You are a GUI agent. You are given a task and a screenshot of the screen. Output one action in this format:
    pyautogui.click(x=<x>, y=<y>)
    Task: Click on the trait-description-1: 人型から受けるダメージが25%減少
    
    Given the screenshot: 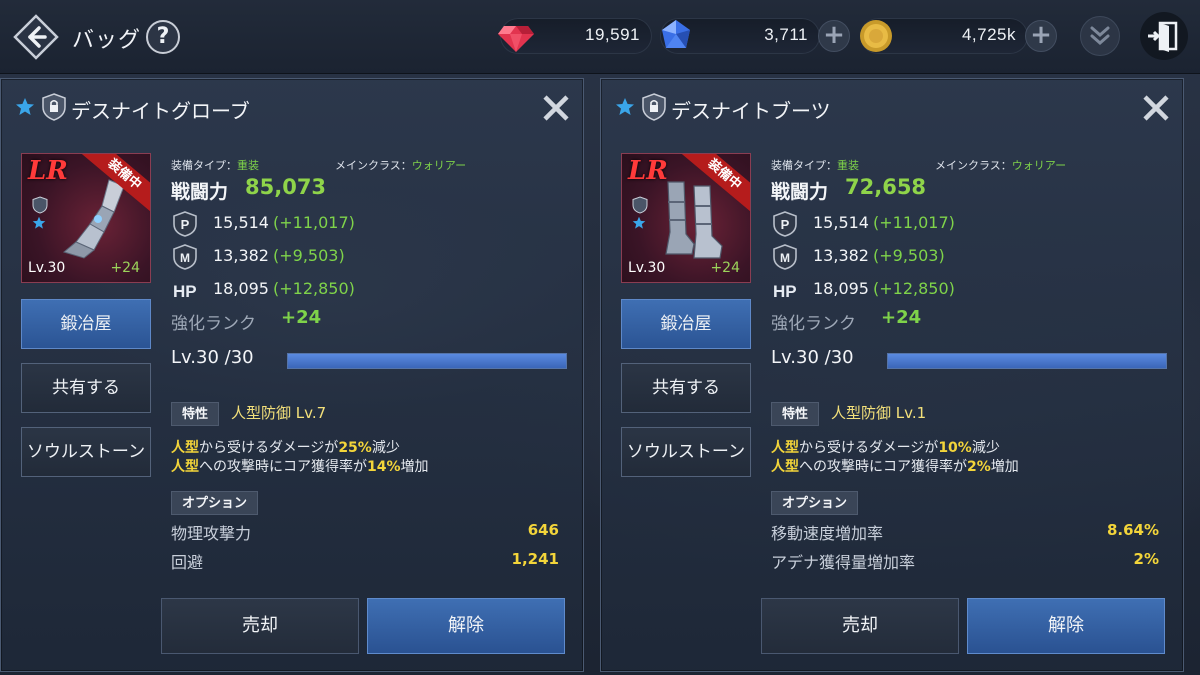 What is the action you would take?
    pyautogui.click(x=285, y=447)
    